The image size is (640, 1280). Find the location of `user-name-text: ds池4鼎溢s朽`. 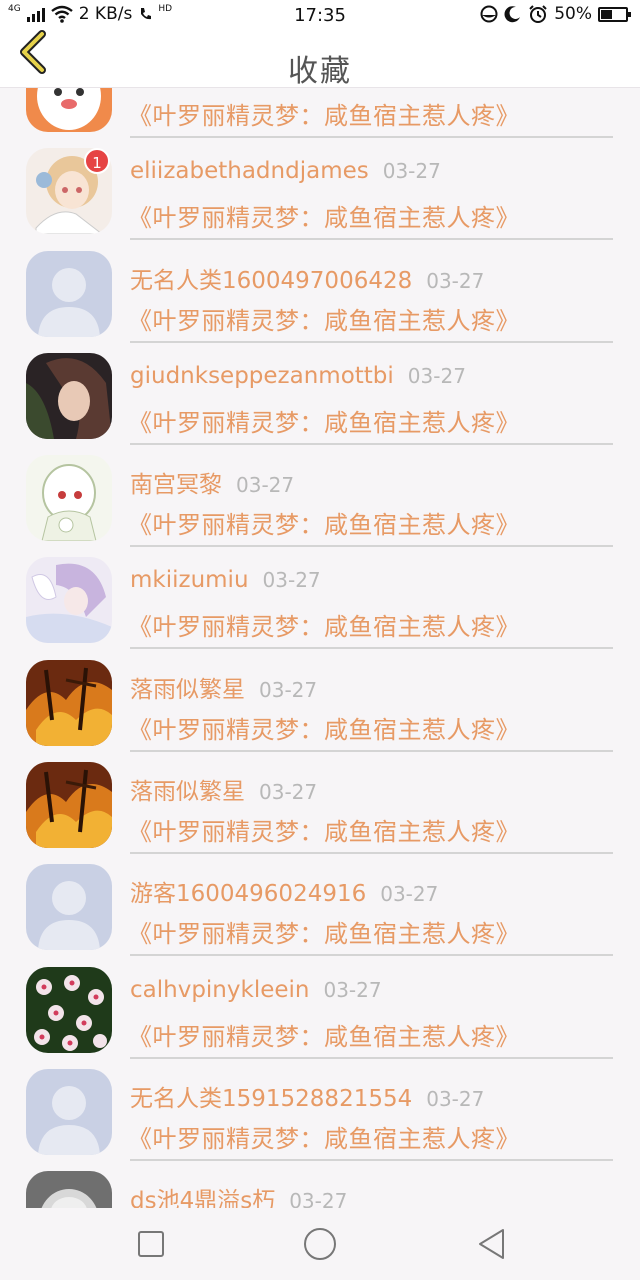

user-name-text: ds池4鼎溢s朽 is located at coordinates (203, 1198).